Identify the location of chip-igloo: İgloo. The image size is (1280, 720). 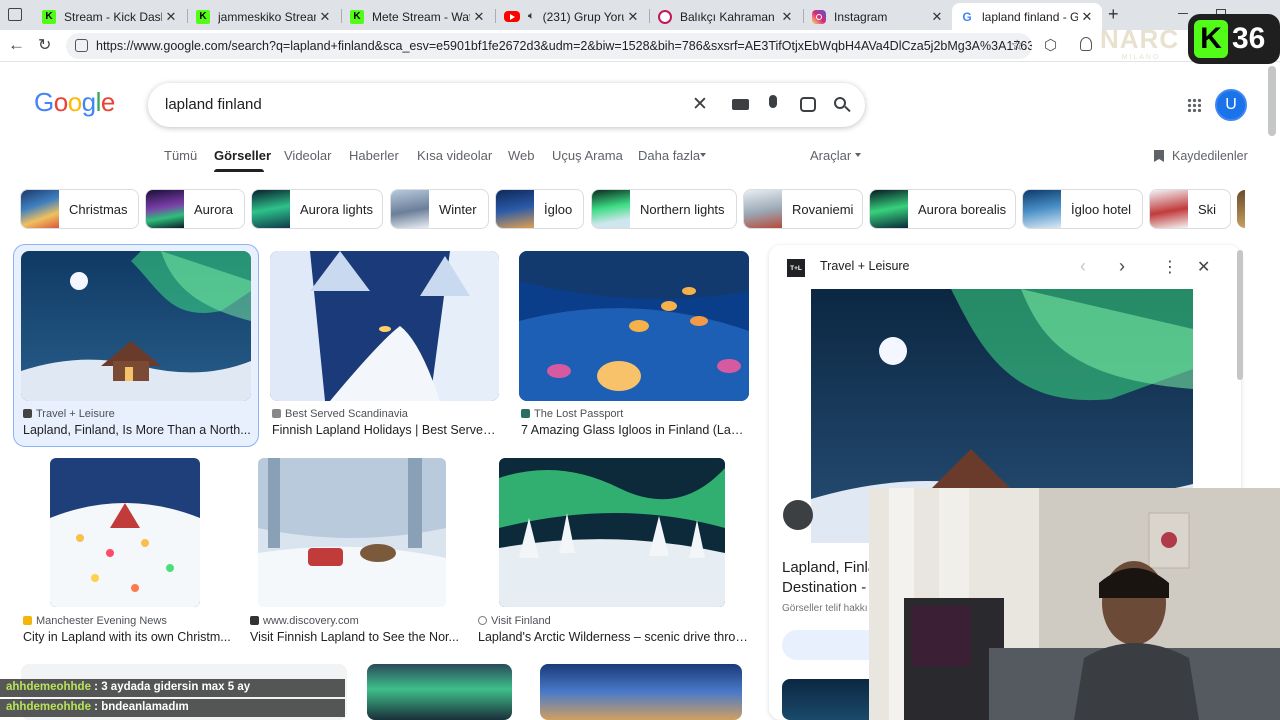
(539, 209).